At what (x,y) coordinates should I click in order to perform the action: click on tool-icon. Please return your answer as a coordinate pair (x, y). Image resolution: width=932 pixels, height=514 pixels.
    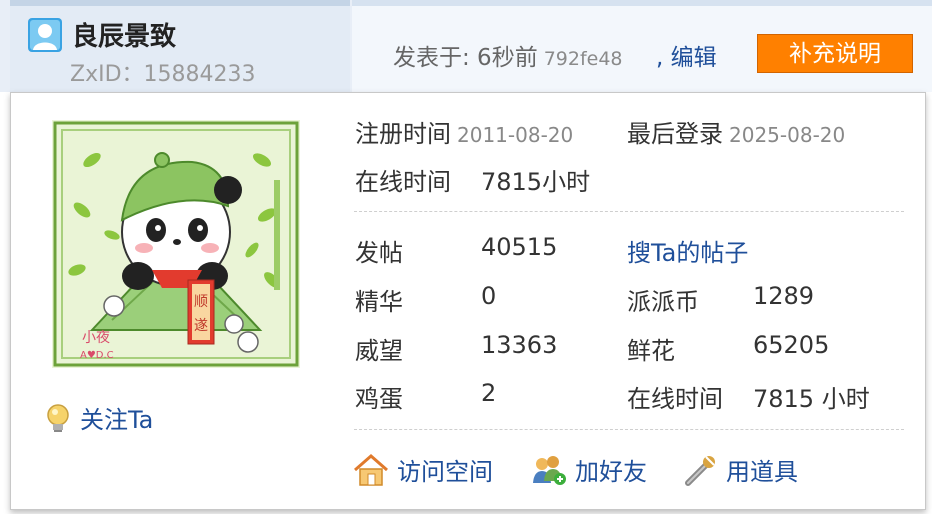
    Looking at the image, I should click on (700, 470).